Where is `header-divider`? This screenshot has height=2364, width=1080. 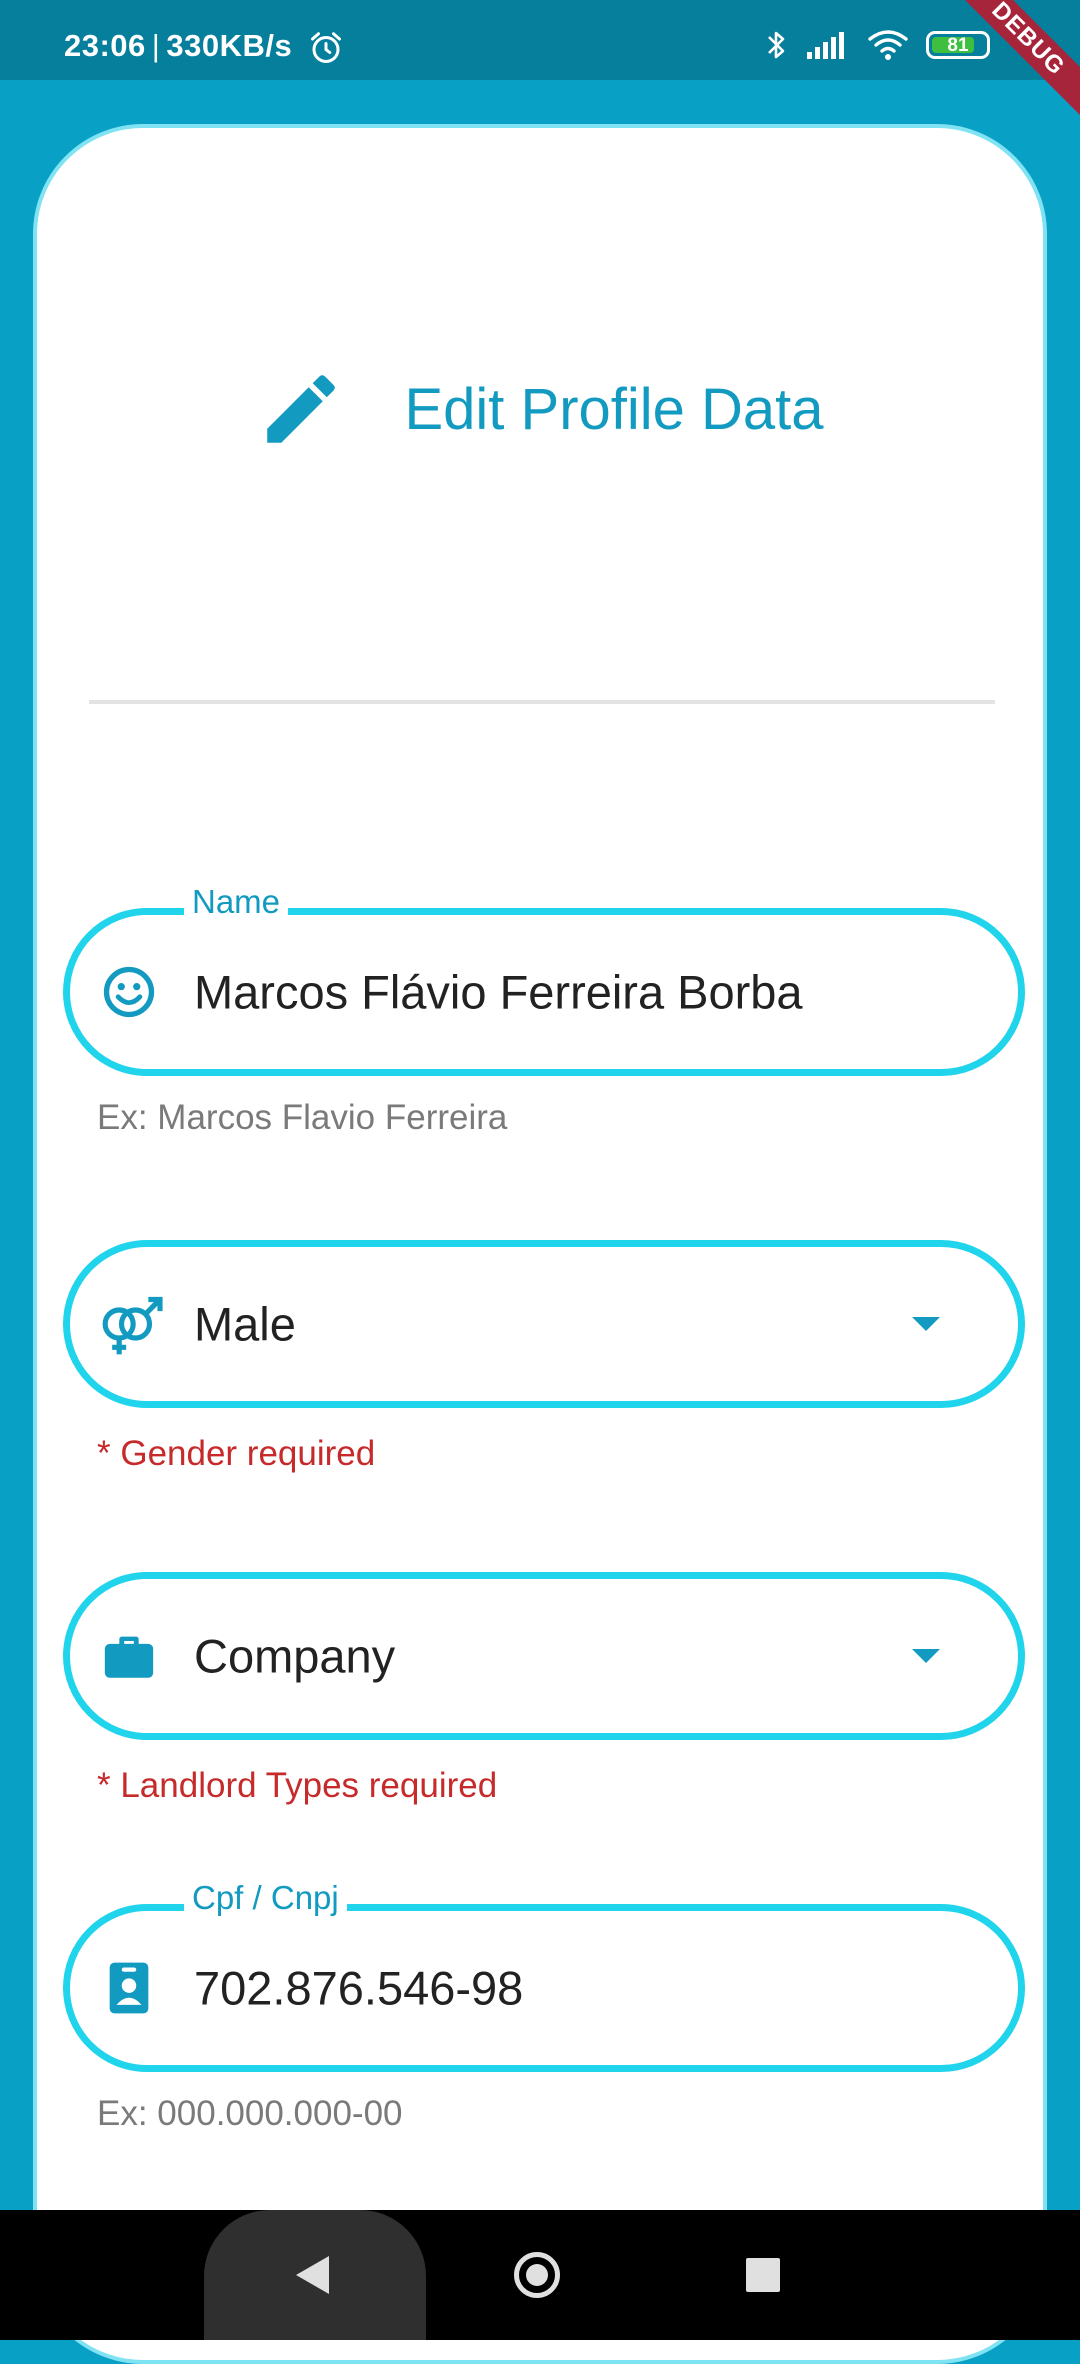
header-divider is located at coordinates (542, 702).